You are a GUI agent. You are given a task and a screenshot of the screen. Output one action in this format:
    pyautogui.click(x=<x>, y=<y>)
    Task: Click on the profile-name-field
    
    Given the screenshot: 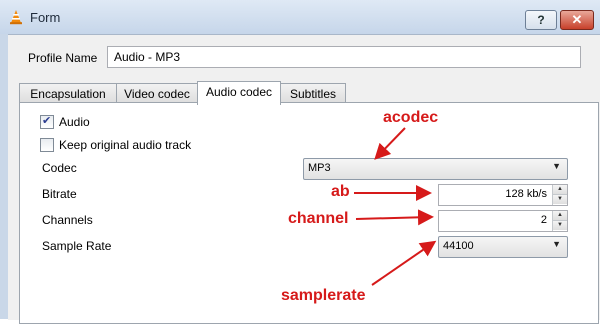 What is the action you would take?
    pyautogui.click(x=344, y=57)
    